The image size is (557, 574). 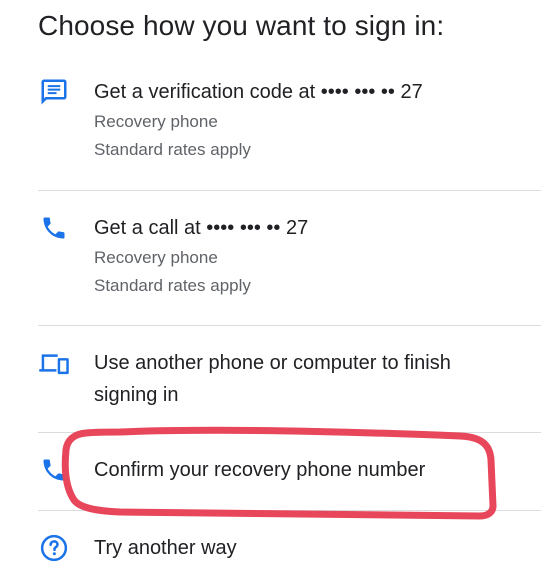 What do you see at coordinates (272, 363) in the screenshot?
I see `option-primary-label: Use another phone or computer to finish` at bounding box center [272, 363].